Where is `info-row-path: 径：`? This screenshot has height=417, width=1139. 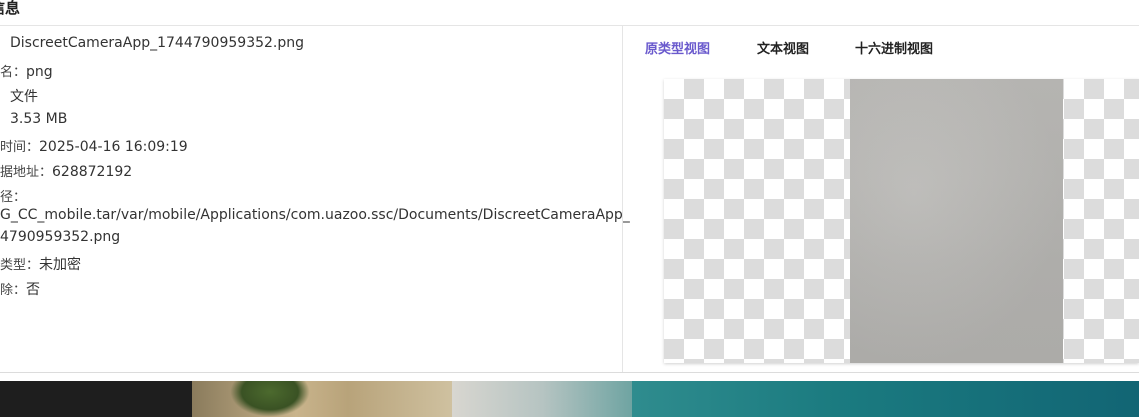 info-row-path: 径： is located at coordinates (13, 195).